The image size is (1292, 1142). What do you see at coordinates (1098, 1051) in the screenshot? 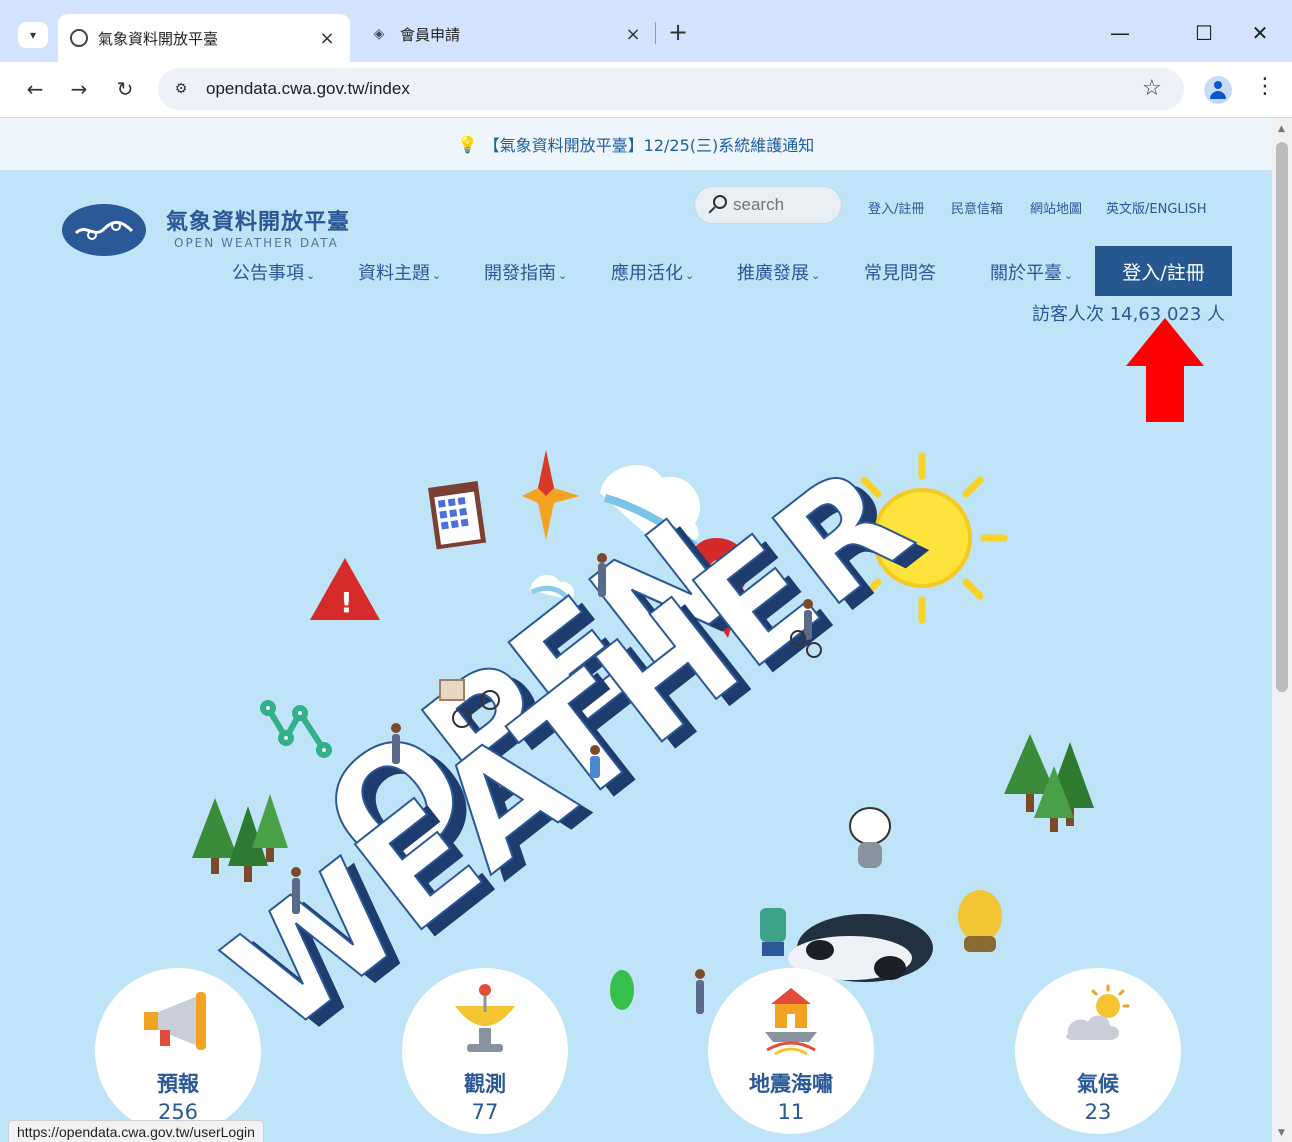
I see `category-climate: 氣候 23` at bounding box center [1098, 1051].